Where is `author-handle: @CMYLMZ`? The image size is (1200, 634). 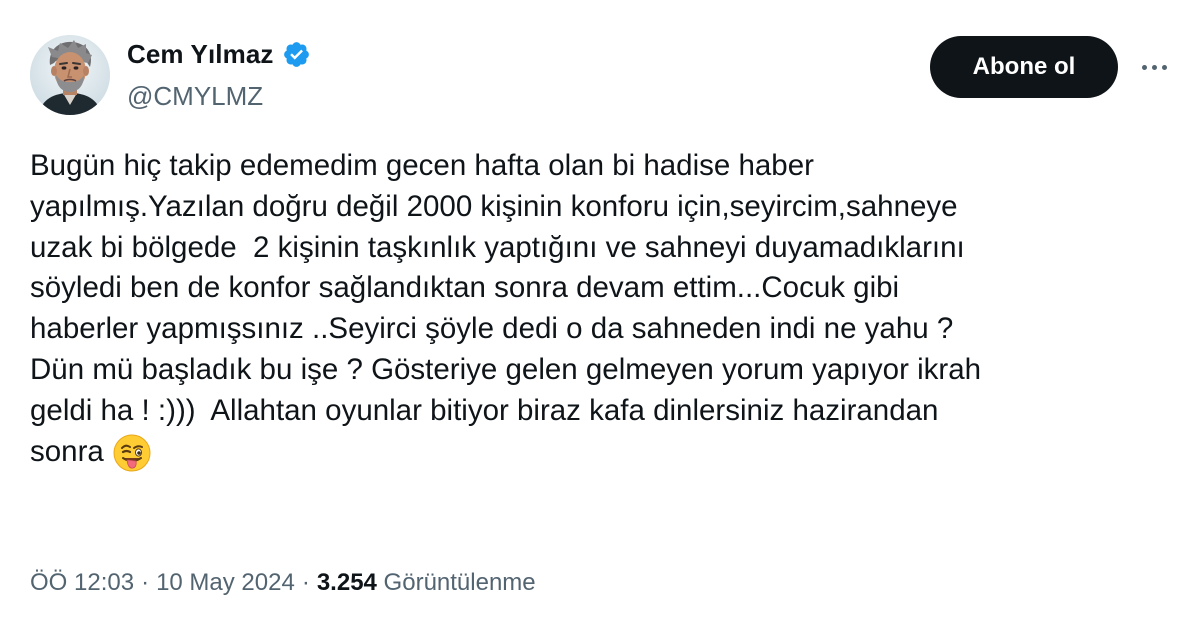 author-handle: @CMYLMZ is located at coordinates (195, 96).